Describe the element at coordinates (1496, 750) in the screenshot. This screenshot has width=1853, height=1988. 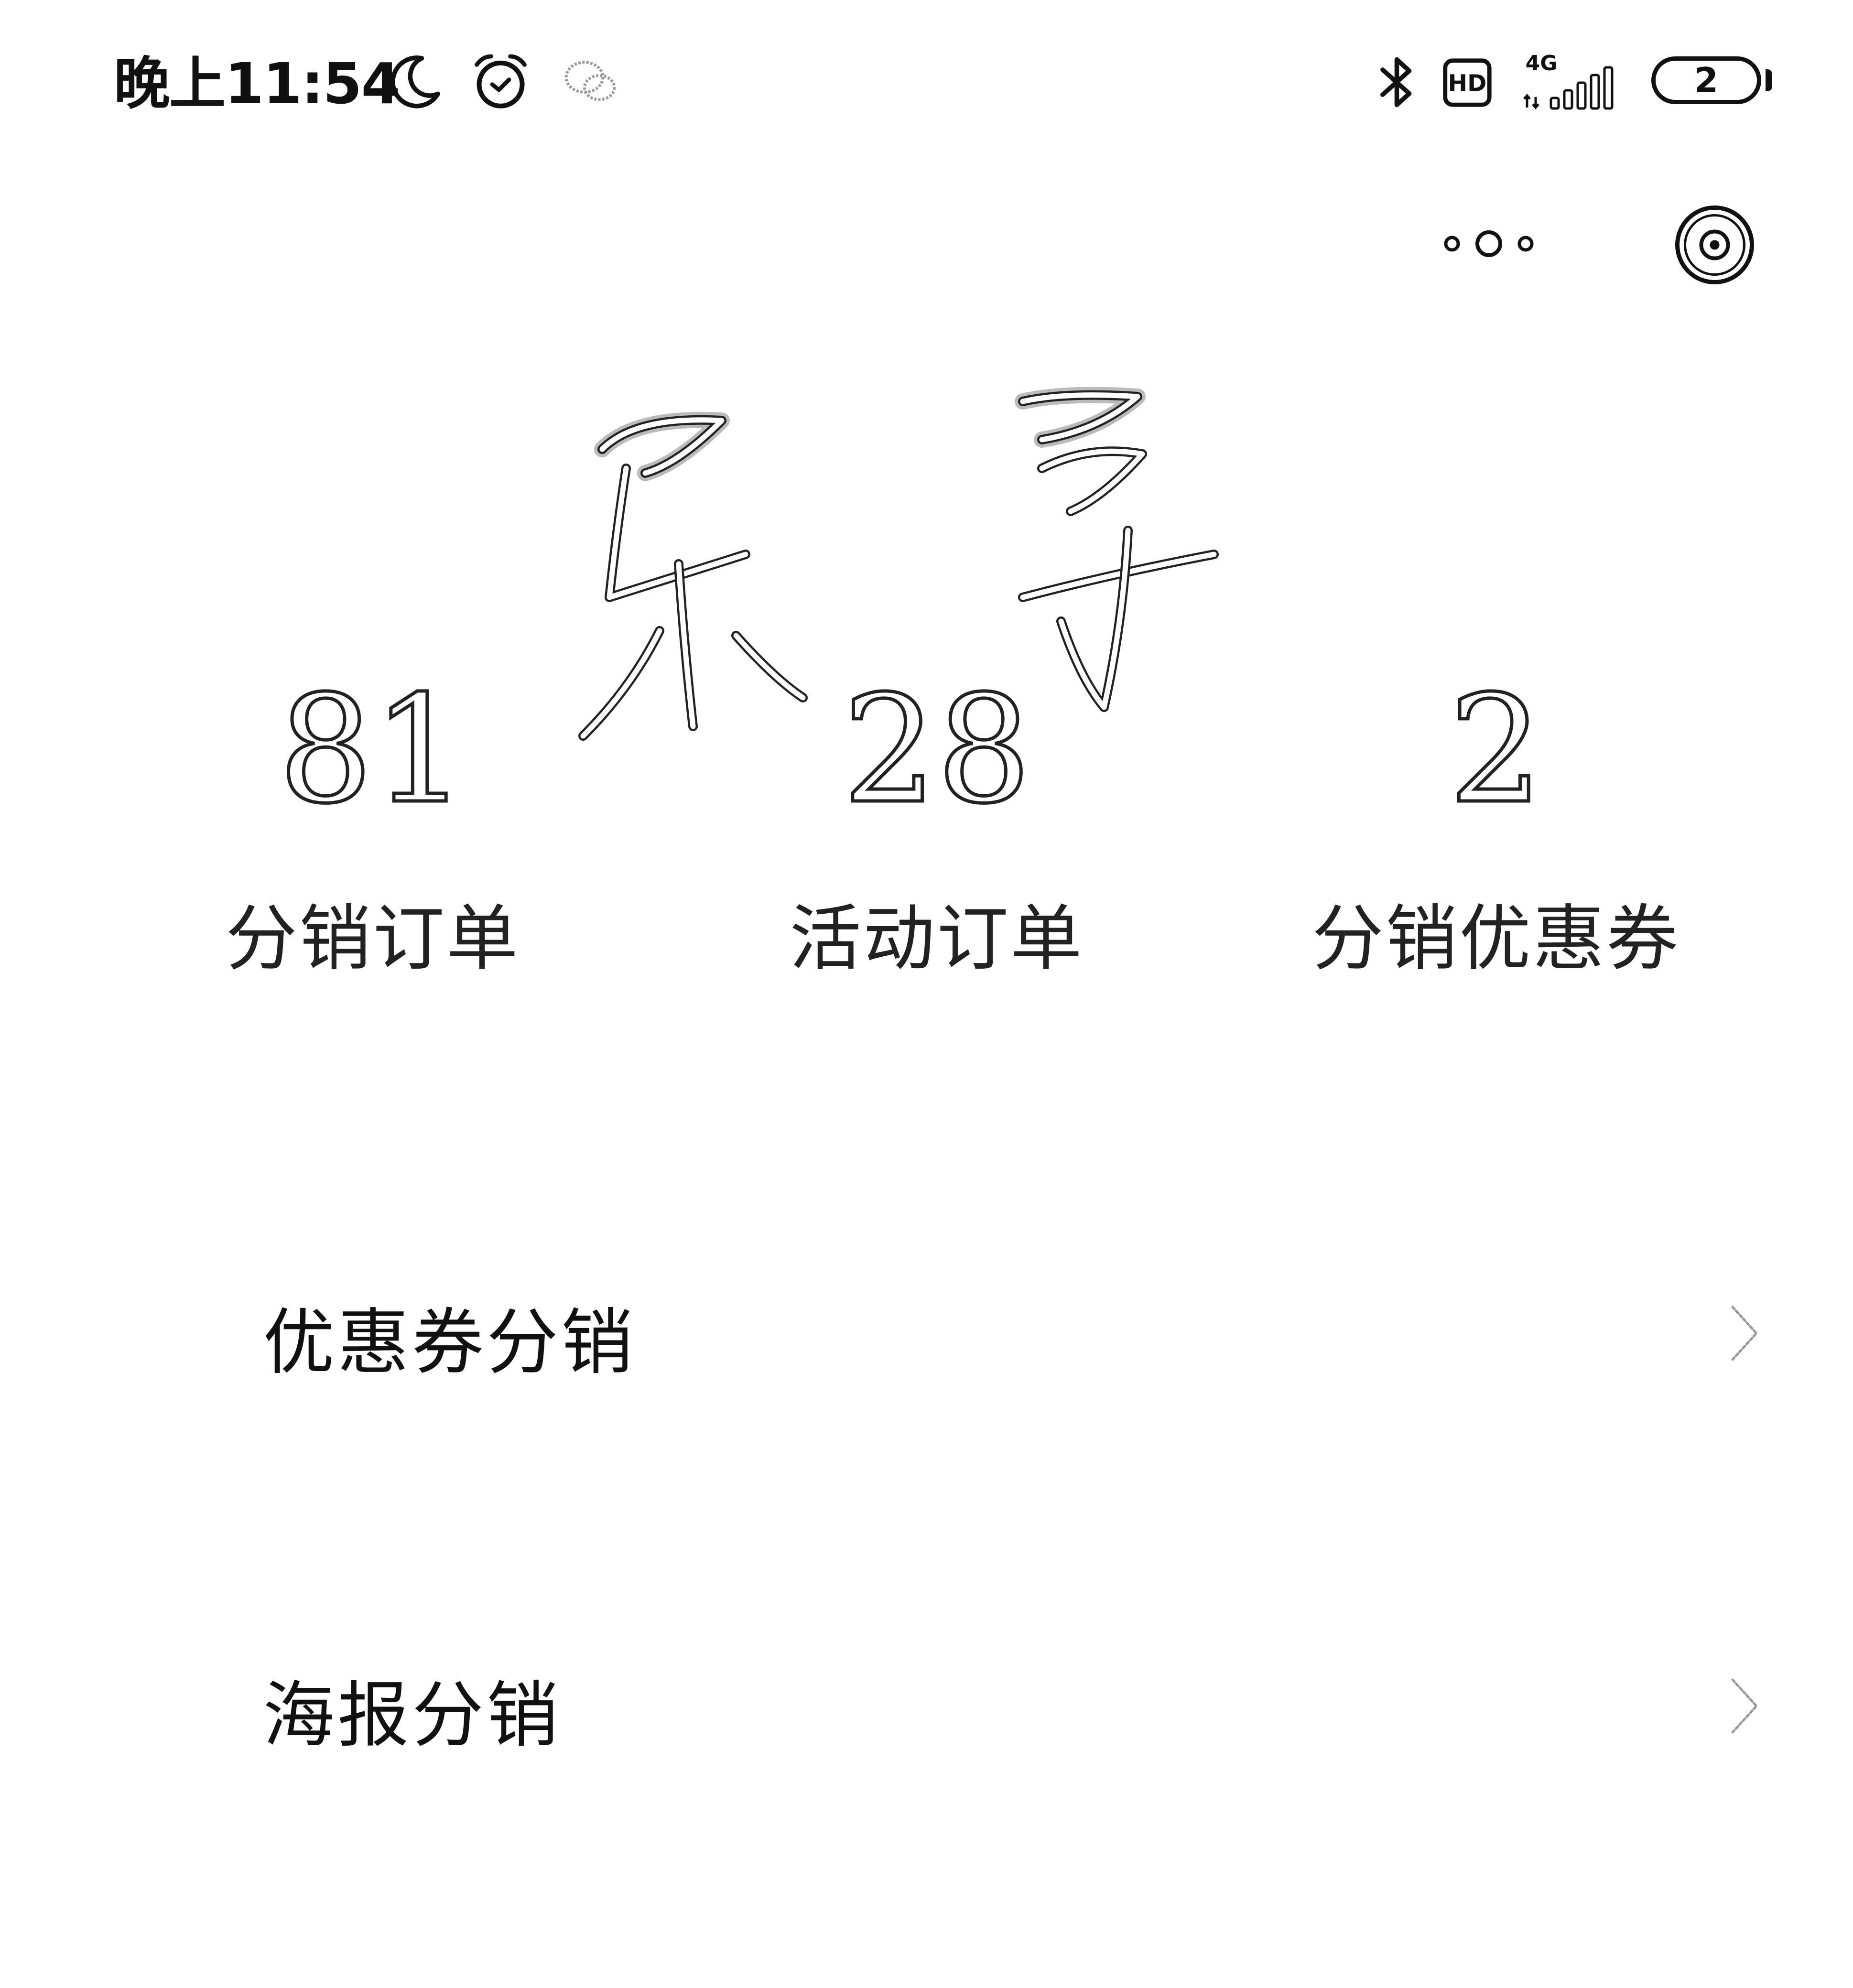
I see `stat-value: 2` at that location.